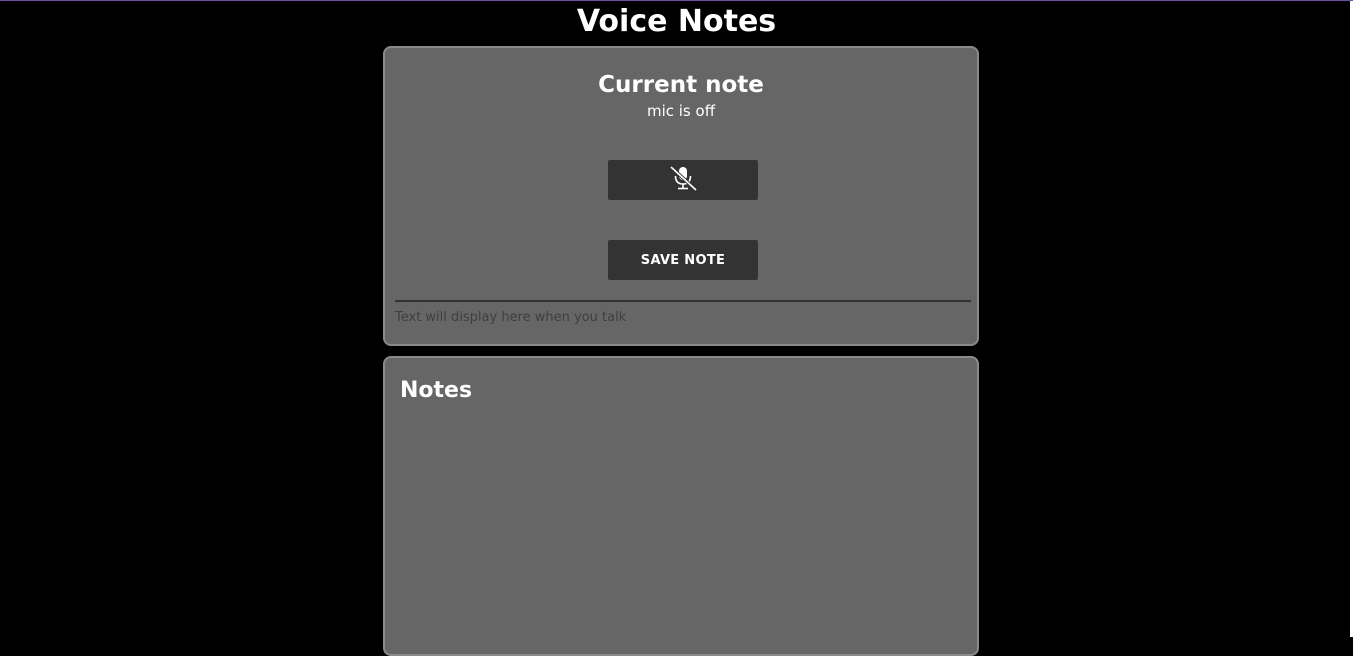  Describe the element at coordinates (681, 85) in the screenshot. I see `current-note-title: Current note` at that location.